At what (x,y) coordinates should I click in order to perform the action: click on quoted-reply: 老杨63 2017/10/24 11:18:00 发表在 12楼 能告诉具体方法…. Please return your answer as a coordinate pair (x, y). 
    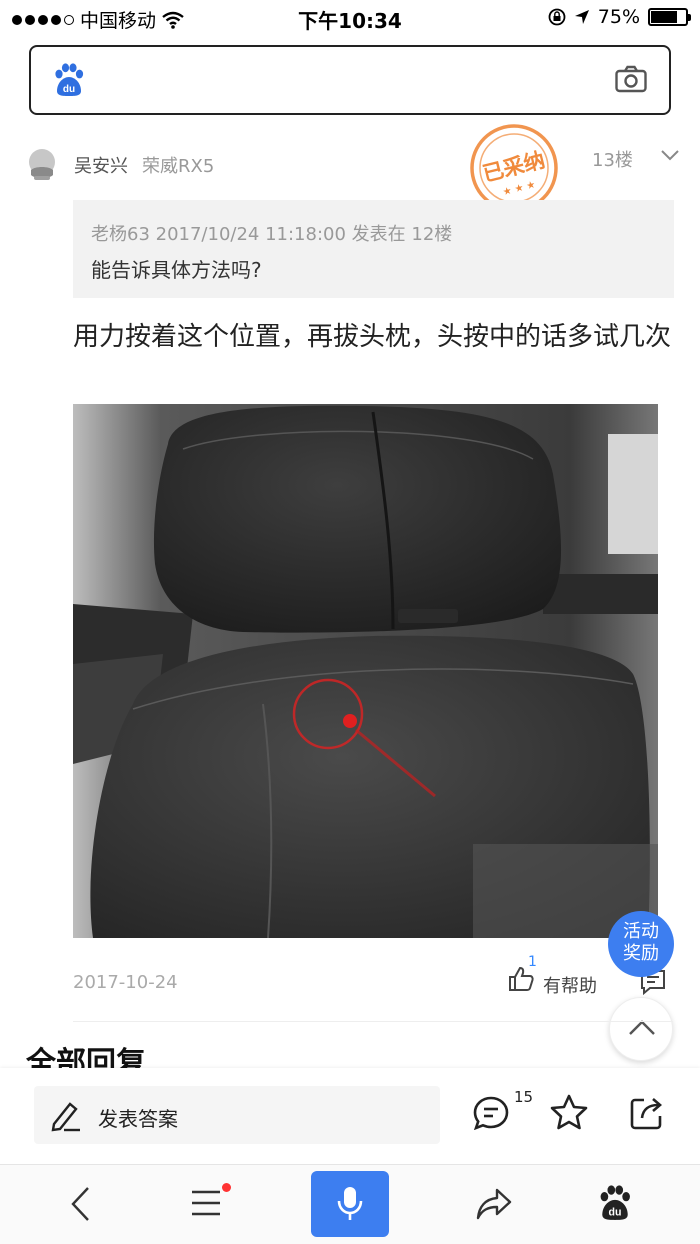
    Looking at the image, I should click on (373, 249).